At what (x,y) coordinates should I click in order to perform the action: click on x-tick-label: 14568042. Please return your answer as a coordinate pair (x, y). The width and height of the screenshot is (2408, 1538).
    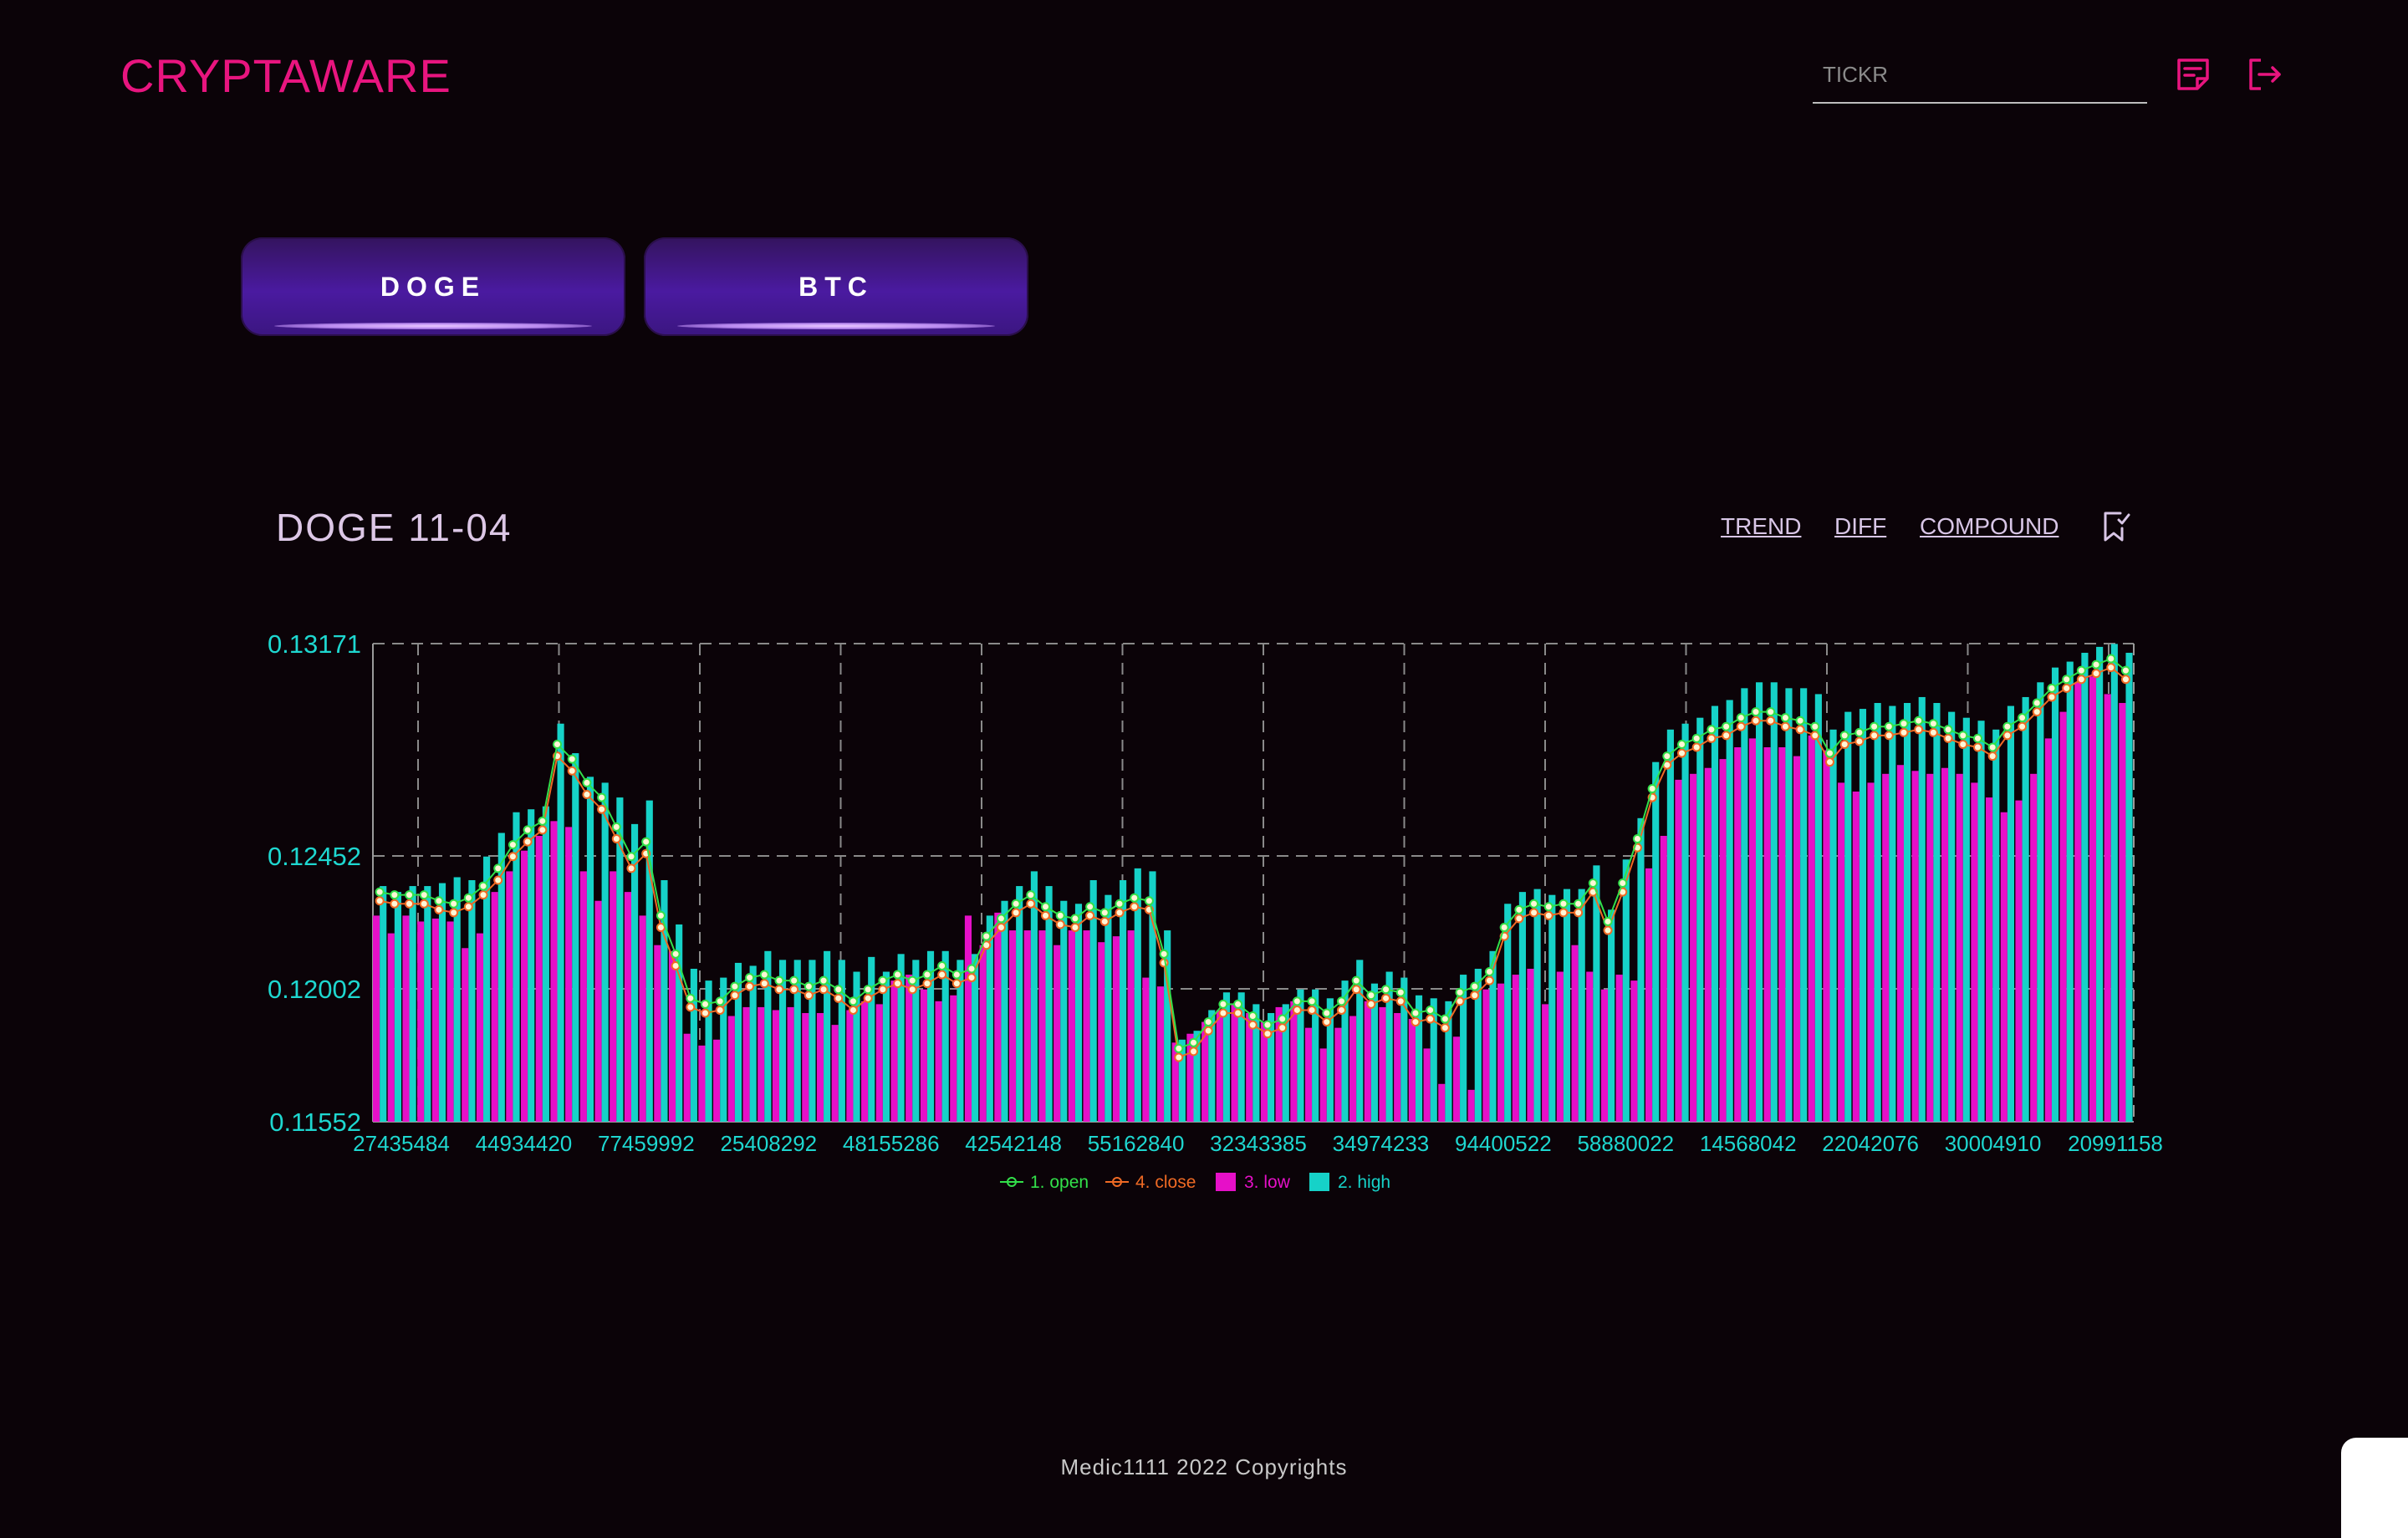
    Looking at the image, I should click on (1749, 1144).